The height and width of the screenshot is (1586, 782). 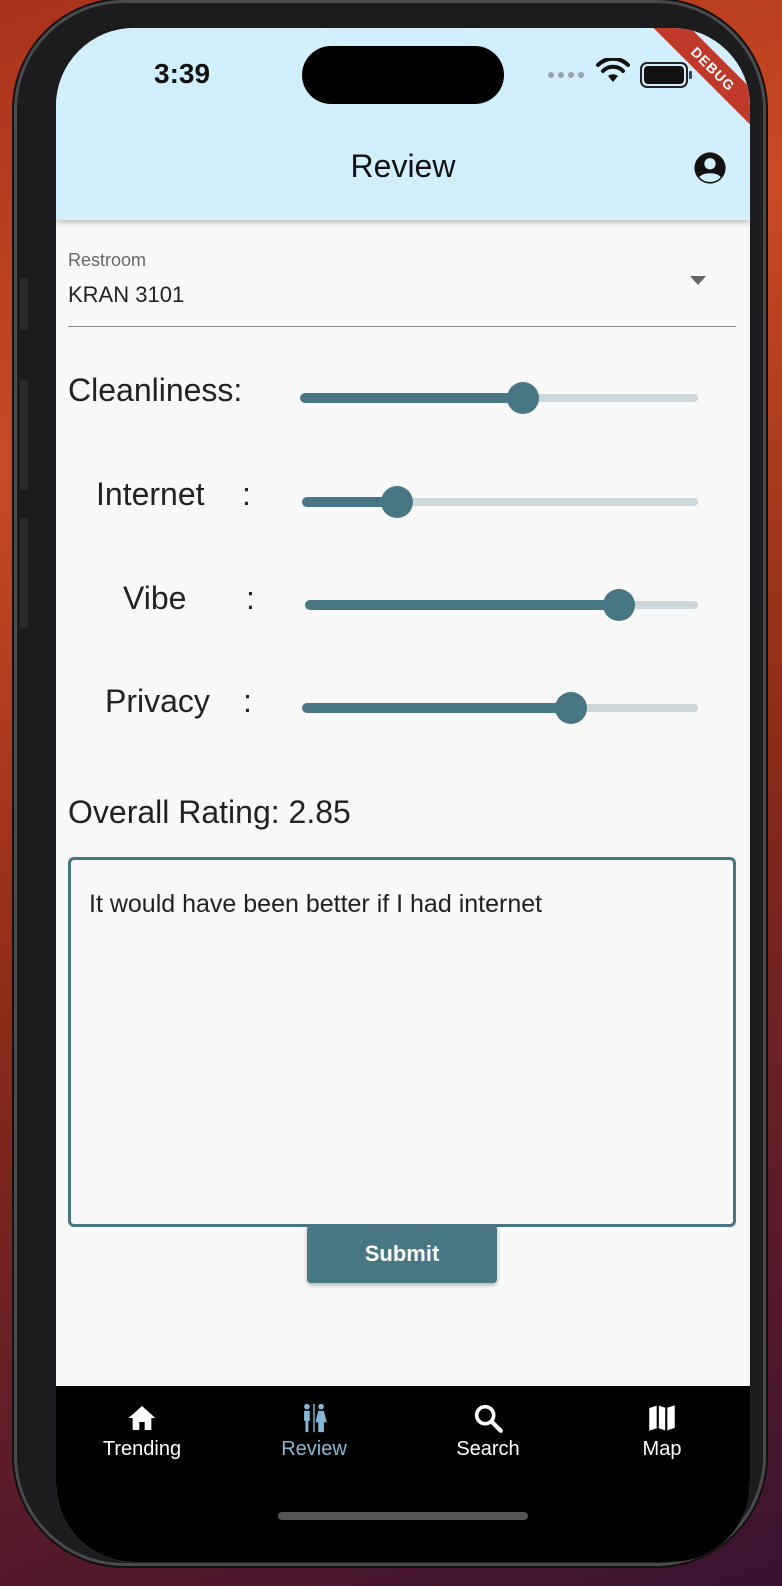 I want to click on overall-rating: Overall Rating: 2.85, so click(x=209, y=812).